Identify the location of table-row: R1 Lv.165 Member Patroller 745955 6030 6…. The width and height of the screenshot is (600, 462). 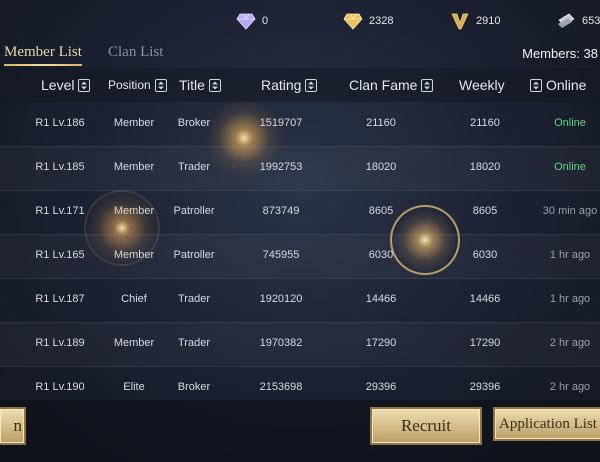
(300, 256).